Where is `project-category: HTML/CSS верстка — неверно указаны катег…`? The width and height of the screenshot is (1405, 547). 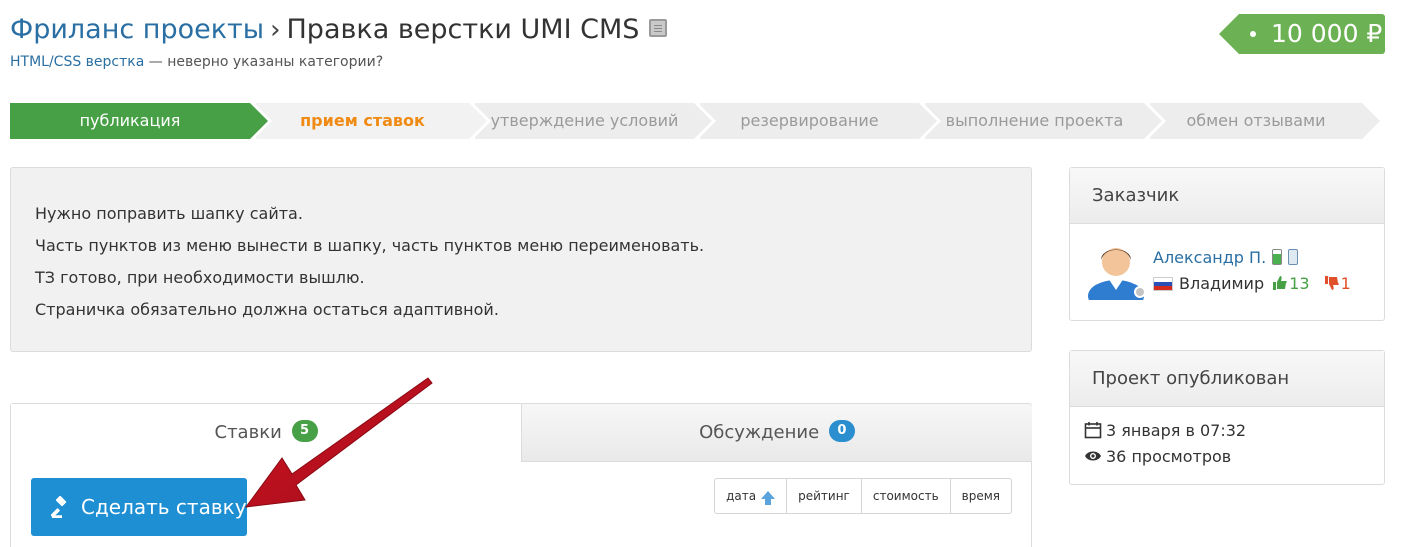
project-category: HTML/CSS верстка — неверно указаны катег… is located at coordinates (196, 62).